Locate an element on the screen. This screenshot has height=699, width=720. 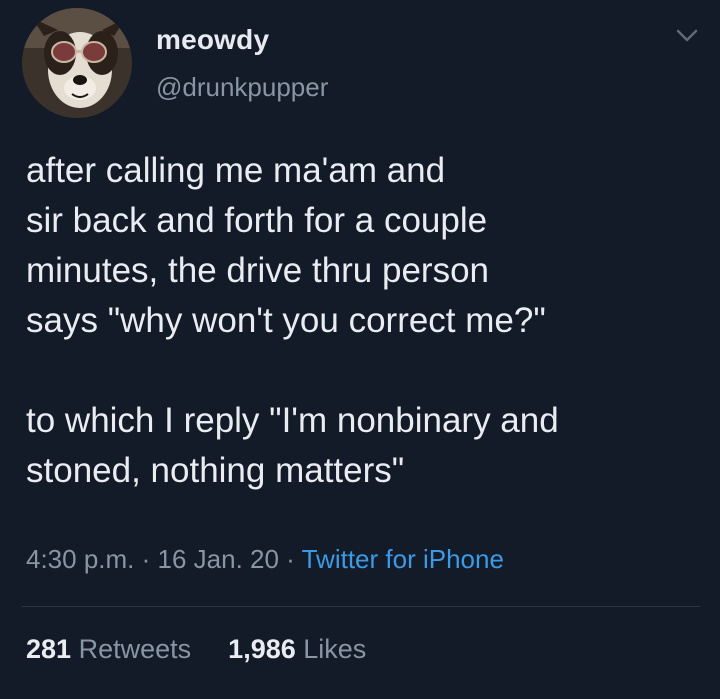
avatar is located at coordinates (77, 63).